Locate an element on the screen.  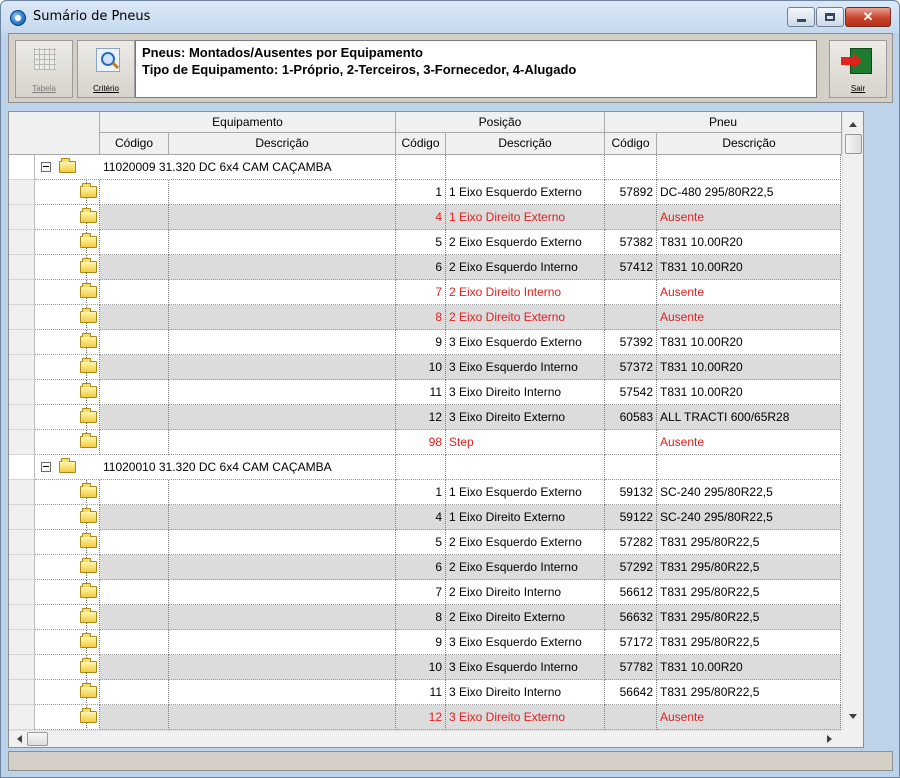
scroll-up-icon is located at coordinates (853, 124).